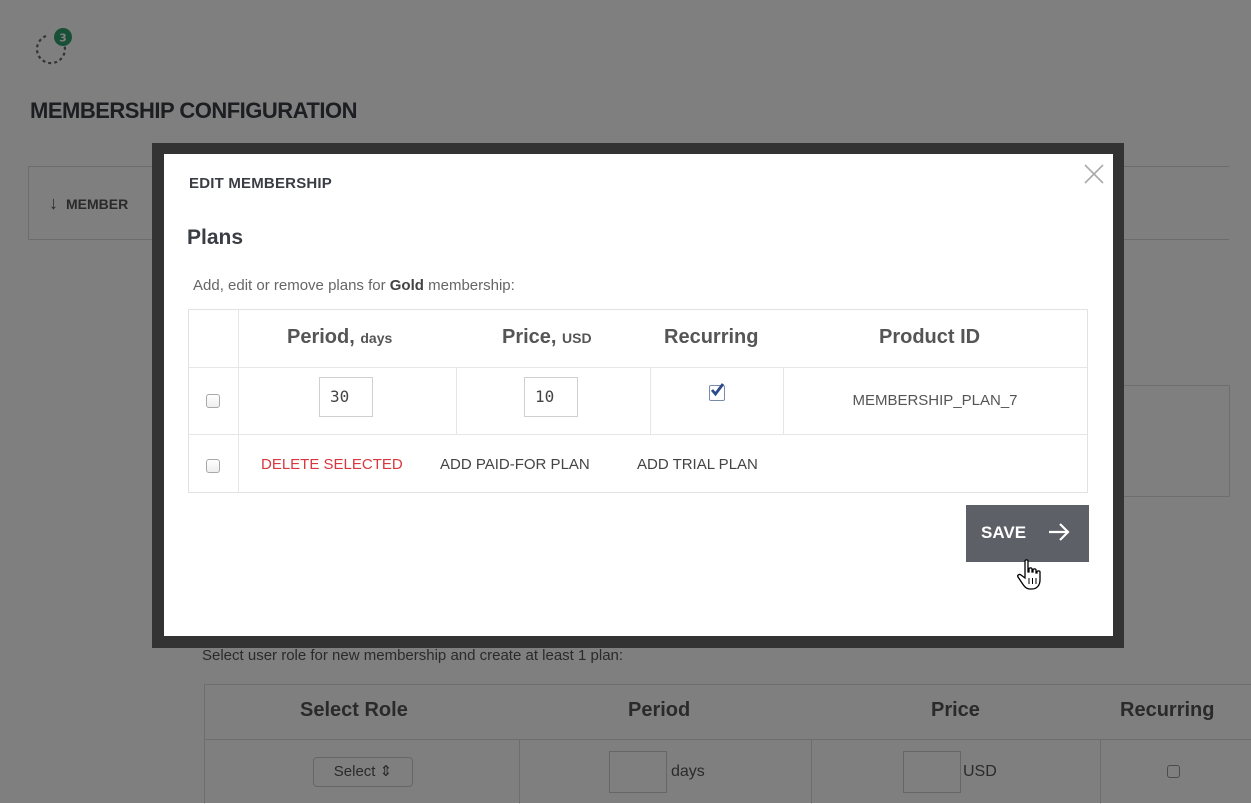 Image resolution: width=1251 pixels, height=804 pixels. I want to click on close-icon, so click(1094, 174).